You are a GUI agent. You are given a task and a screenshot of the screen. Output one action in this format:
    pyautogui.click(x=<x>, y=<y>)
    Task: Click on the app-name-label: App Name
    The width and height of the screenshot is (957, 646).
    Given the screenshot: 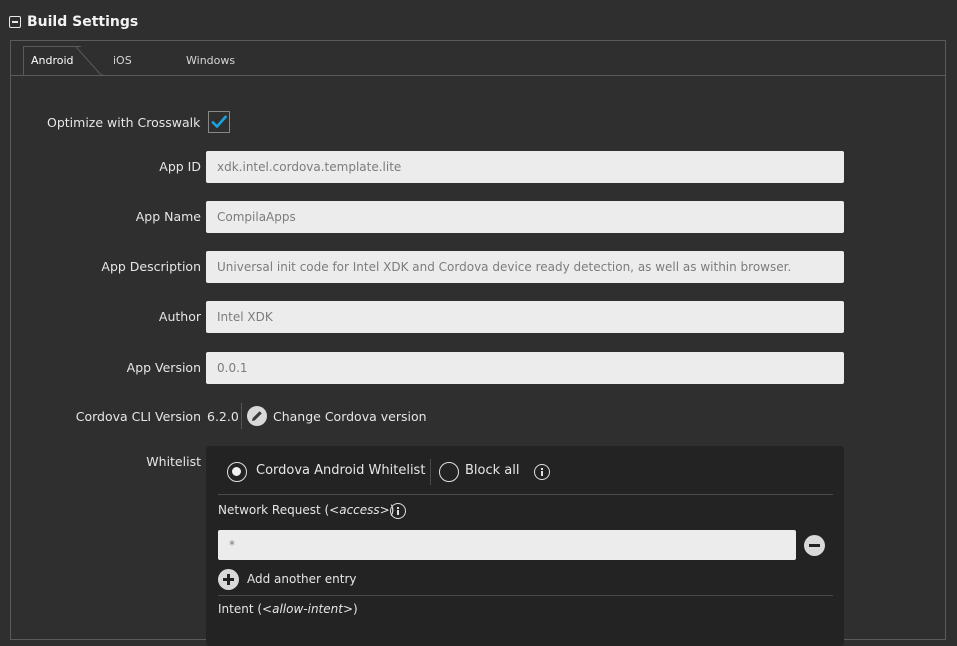 What is the action you would take?
    pyautogui.click(x=168, y=216)
    